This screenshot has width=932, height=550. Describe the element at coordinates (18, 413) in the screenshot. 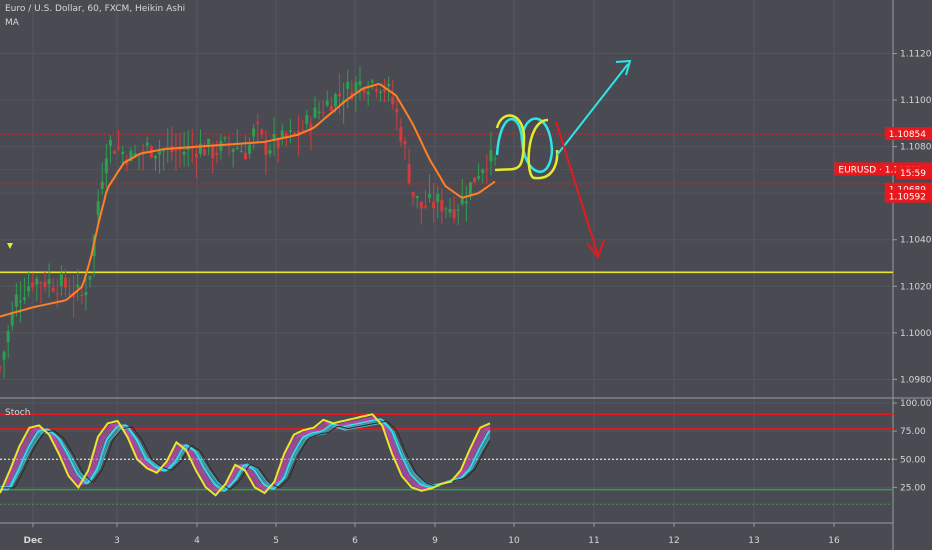

I see `stoch-indicator-label: Stoch` at that location.